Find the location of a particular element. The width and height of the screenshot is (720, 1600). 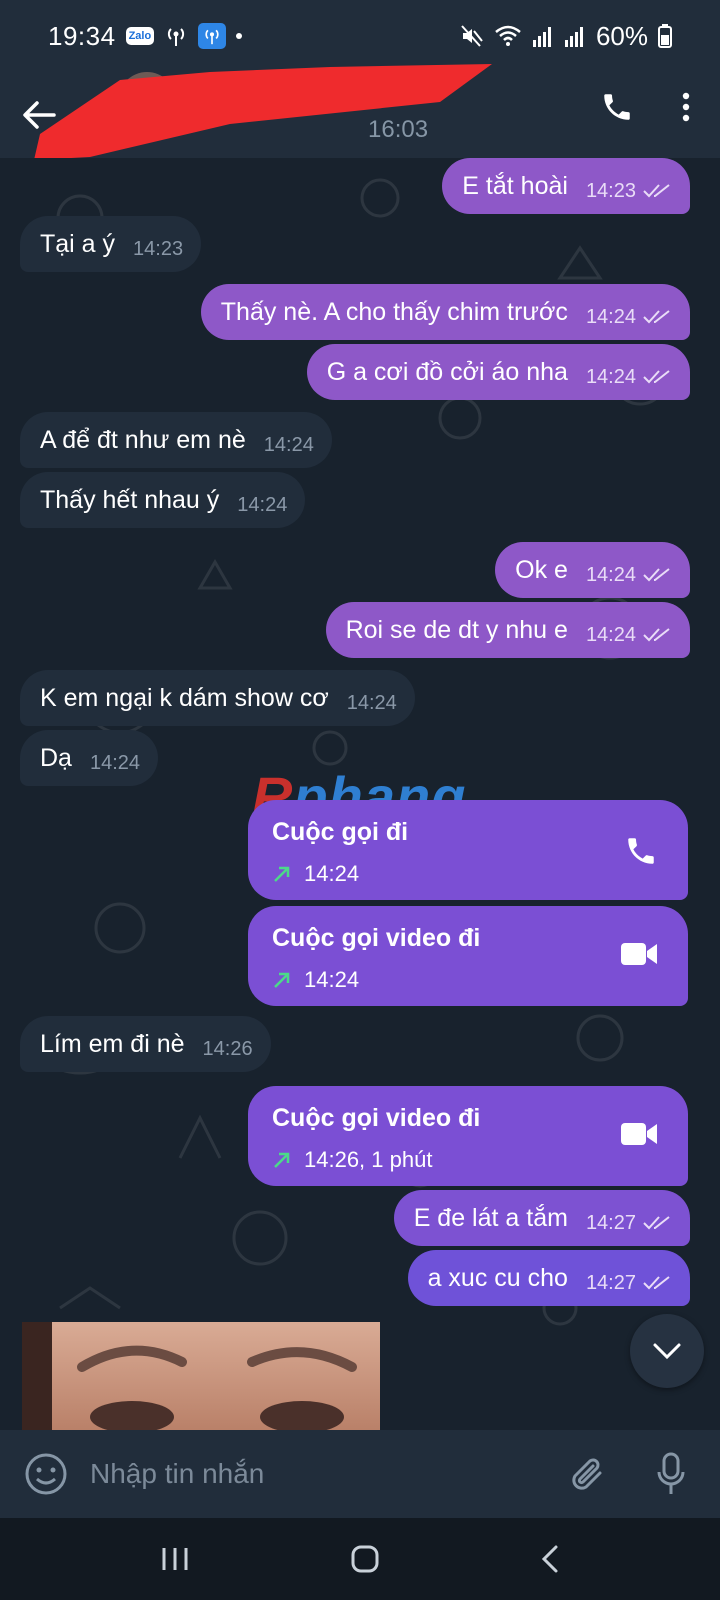

photo-content is located at coordinates (201, 1376).